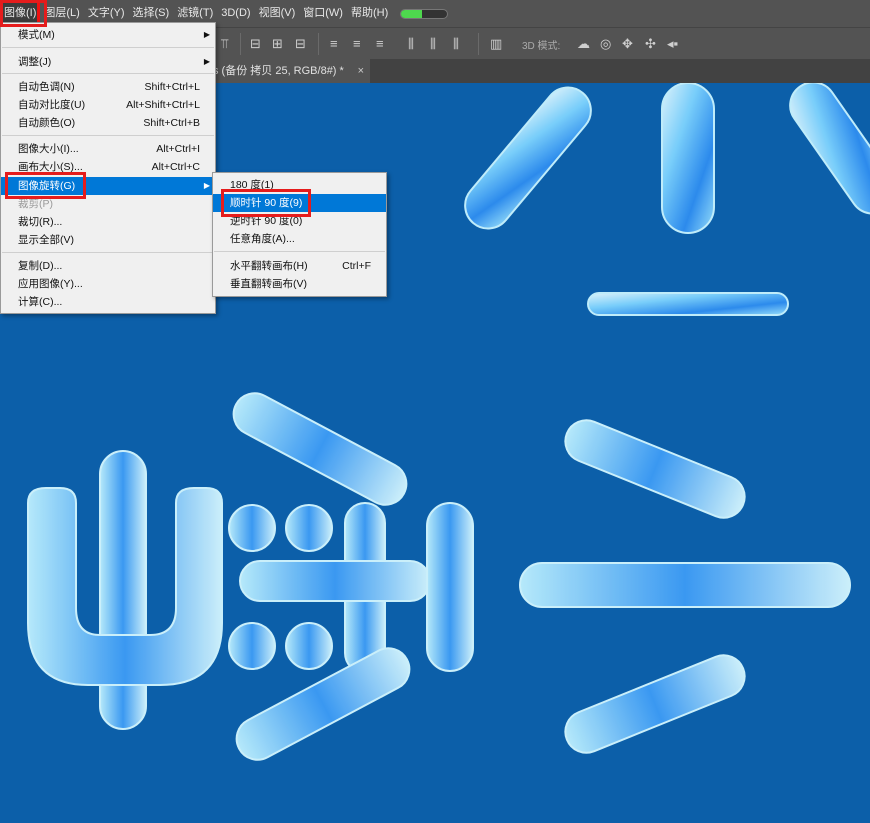 This screenshot has width=870, height=823. Describe the element at coordinates (278, 71) in the screenshot. I see `document-tab-title: s (备份 拷贝 25, RGB/8#) *` at that location.